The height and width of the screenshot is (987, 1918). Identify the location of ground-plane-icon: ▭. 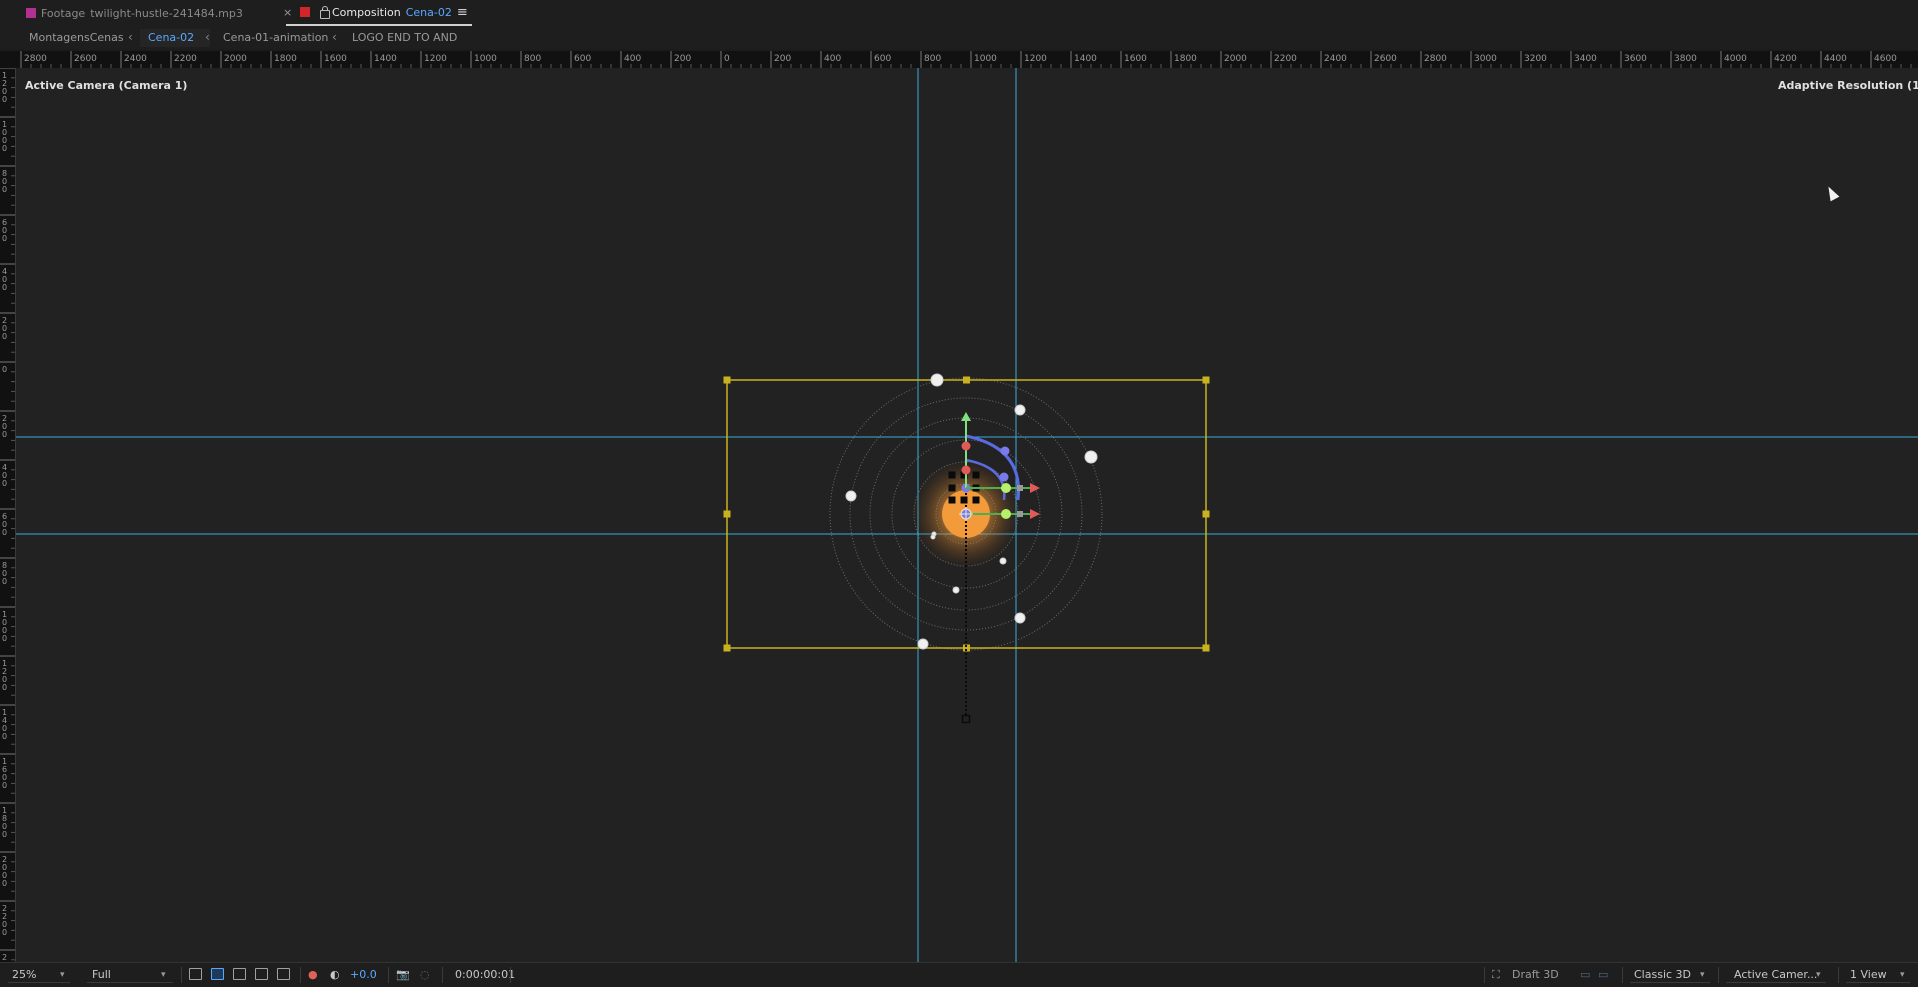
(1603, 974).